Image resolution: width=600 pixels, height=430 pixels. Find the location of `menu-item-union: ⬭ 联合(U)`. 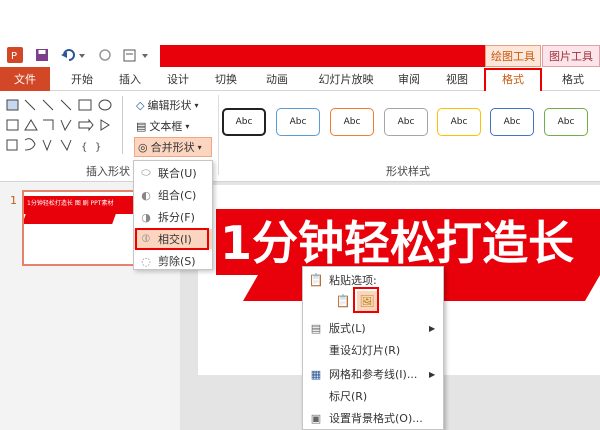

menu-item-union: ⬭ 联合(U) is located at coordinates (173, 173).